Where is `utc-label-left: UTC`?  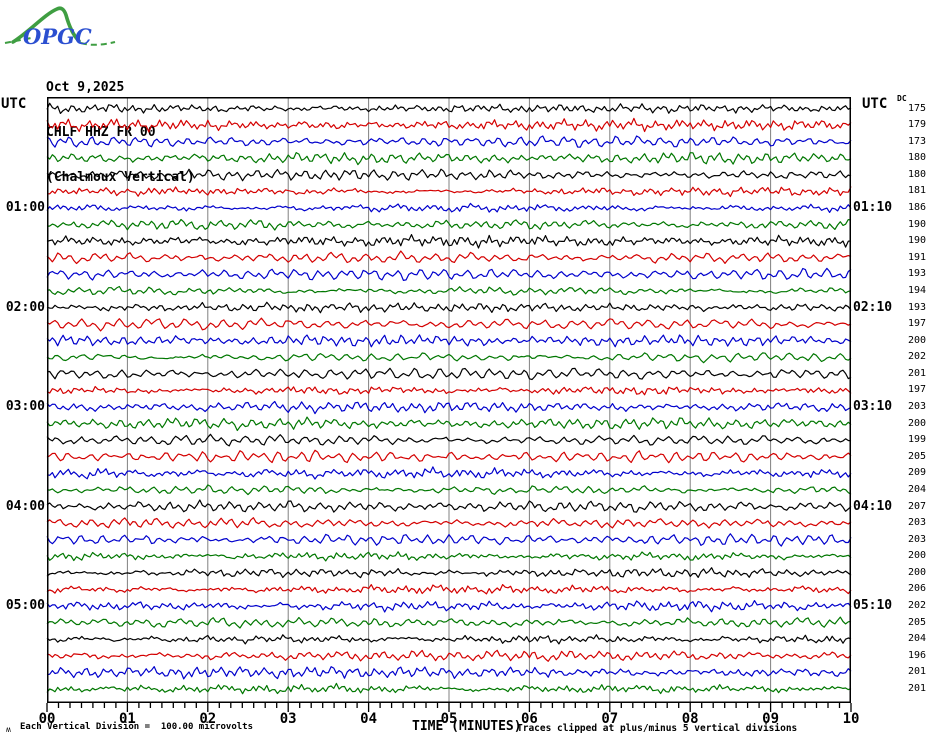 utc-label-left: UTC is located at coordinates (14, 104).